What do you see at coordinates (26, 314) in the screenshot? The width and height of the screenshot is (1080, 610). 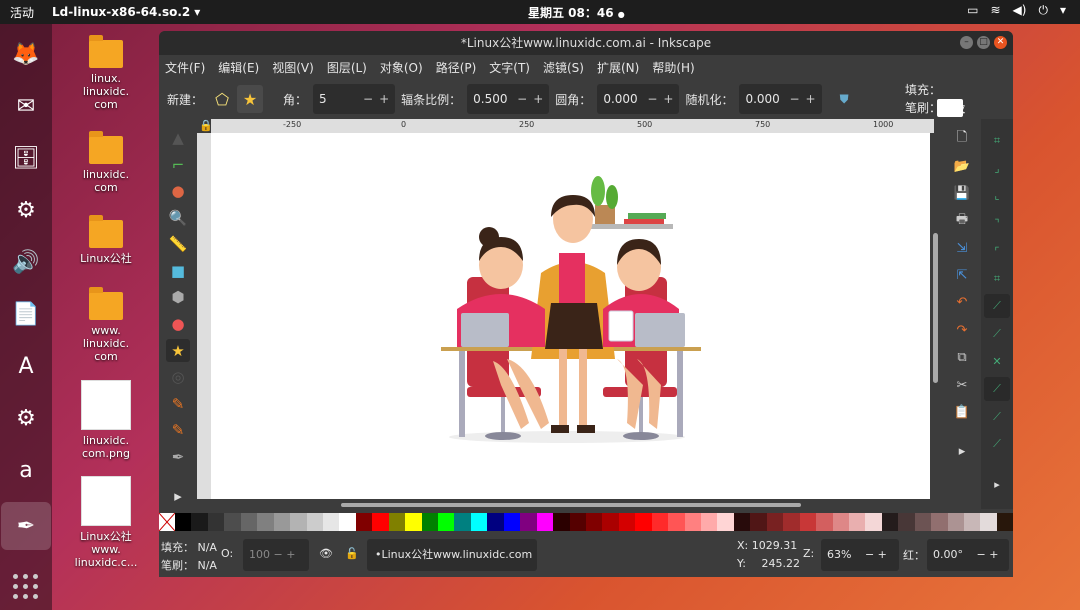 I see `writer-icon: 📄` at bounding box center [26, 314].